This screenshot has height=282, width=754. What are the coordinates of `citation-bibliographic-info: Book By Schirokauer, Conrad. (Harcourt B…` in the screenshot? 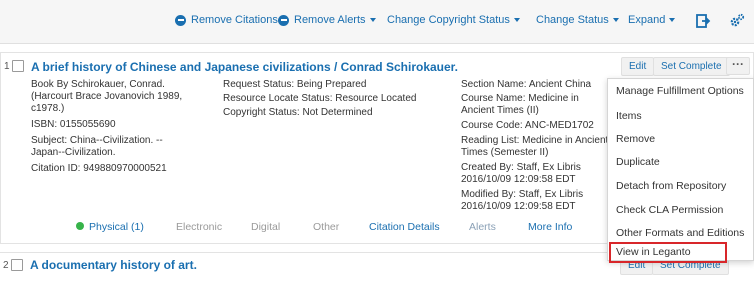 It's located at (126, 128).